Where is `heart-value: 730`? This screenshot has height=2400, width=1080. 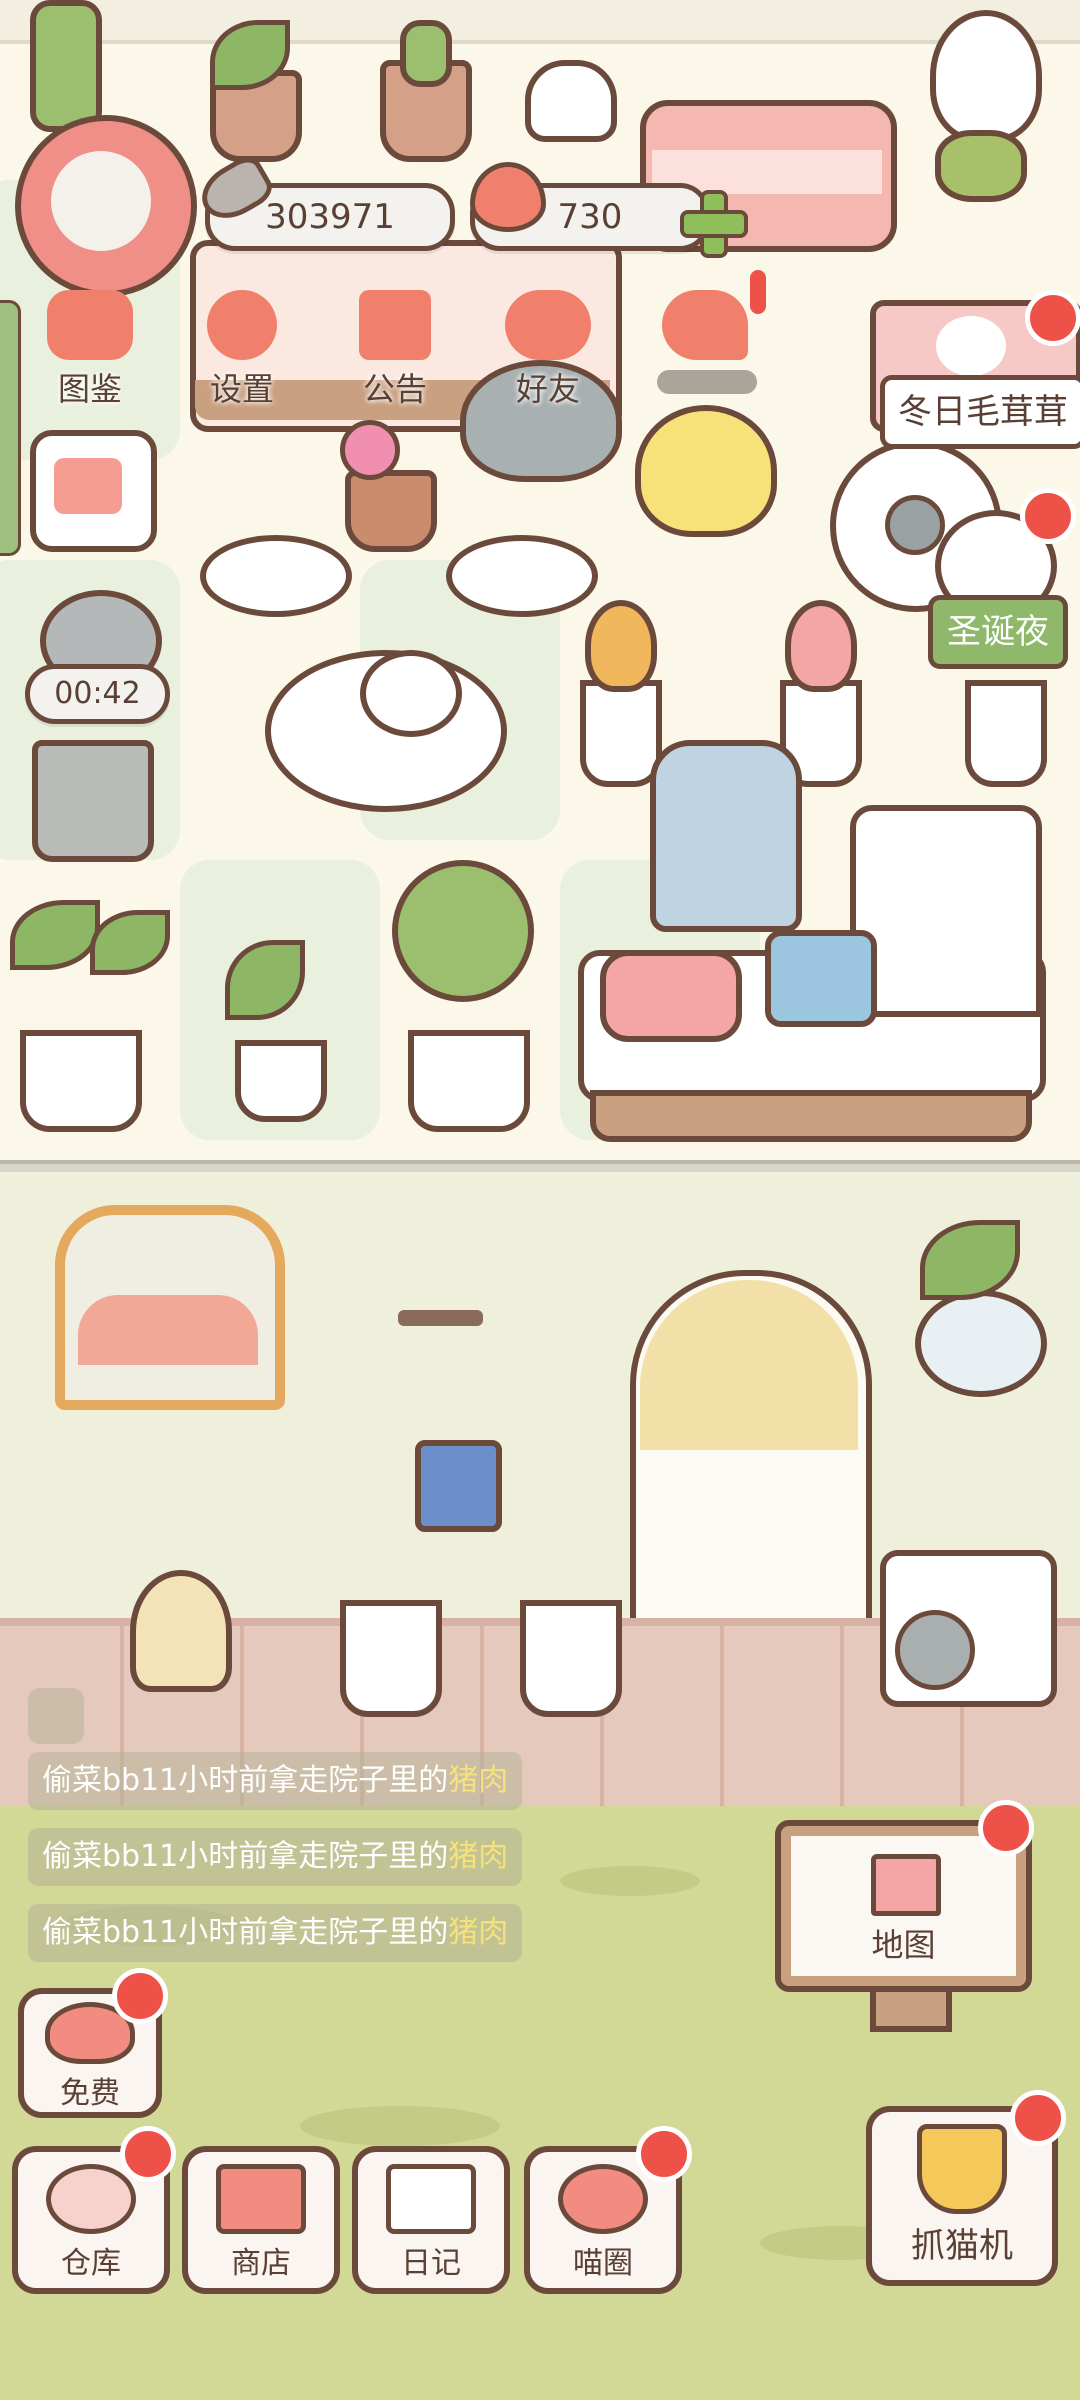
heart-value: 730 is located at coordinates (590, 217).